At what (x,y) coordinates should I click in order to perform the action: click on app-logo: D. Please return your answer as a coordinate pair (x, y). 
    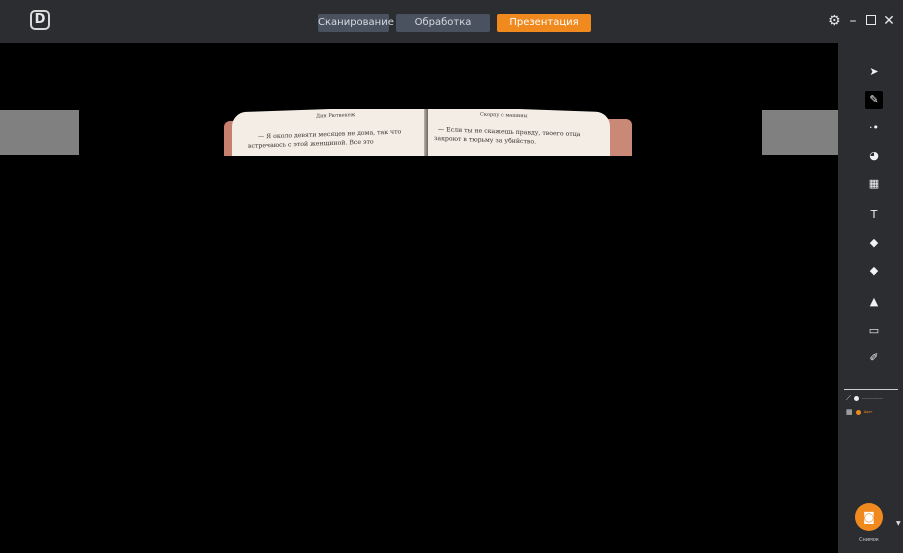
    Looking at the image, I should click on (40, 20).